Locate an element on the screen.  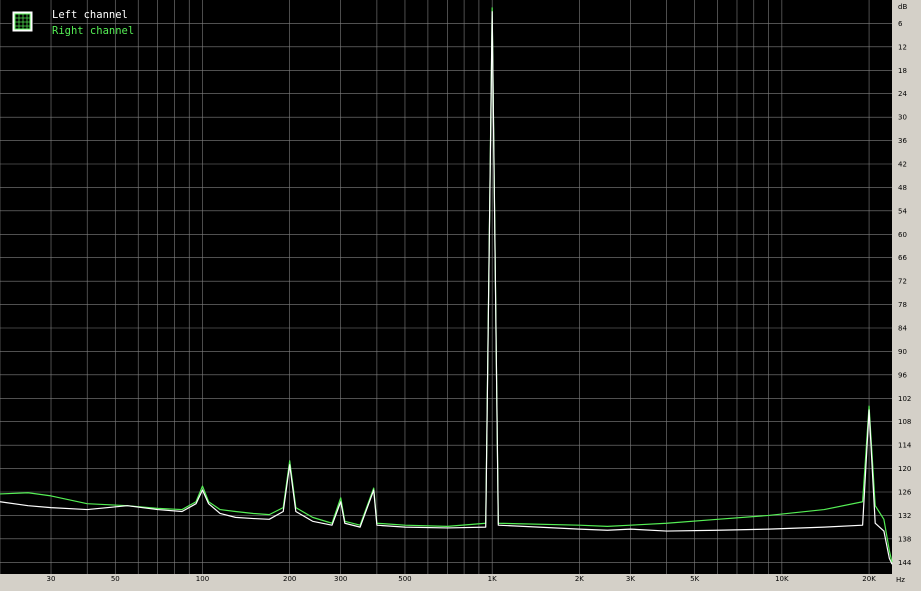
y-tick-label: 132 is located at coordinates (904, 516).